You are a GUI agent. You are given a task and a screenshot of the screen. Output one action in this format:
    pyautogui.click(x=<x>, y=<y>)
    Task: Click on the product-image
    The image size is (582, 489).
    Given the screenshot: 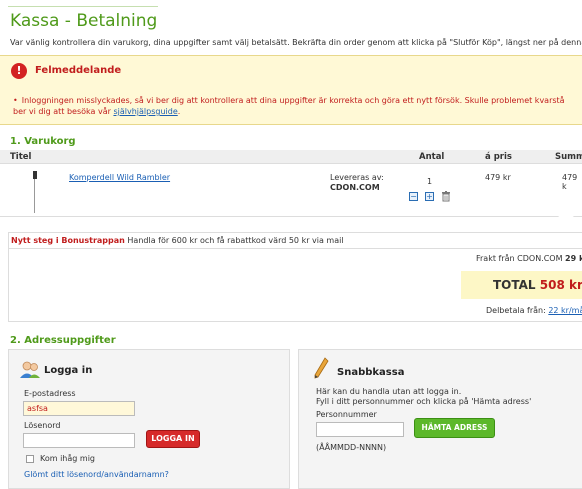 What is the action you would take?
    pyautogui.click(x=35, y=192)
    